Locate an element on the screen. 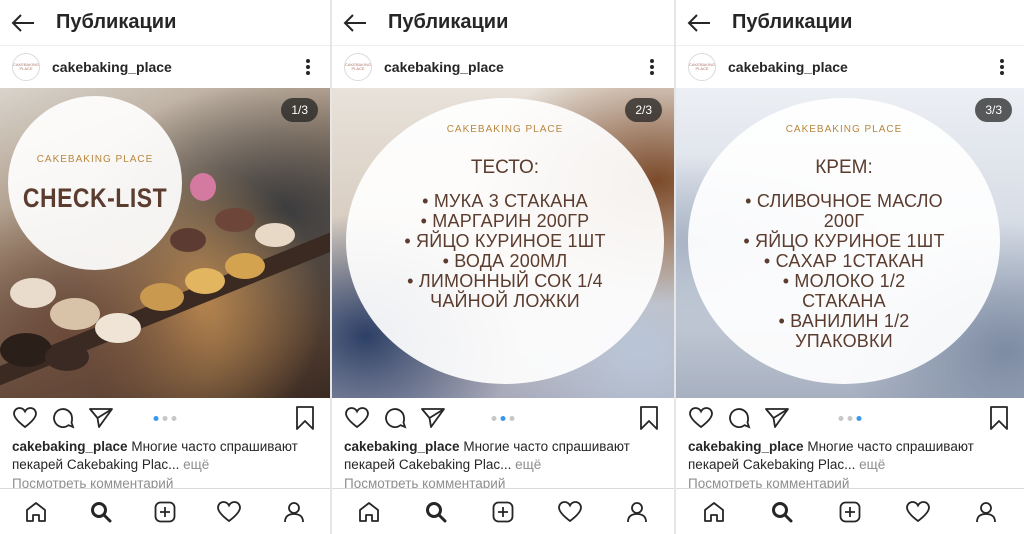  title-circle: CAKEBAKING PLACE CHECK-LIST is located at coordinates (95, 183).